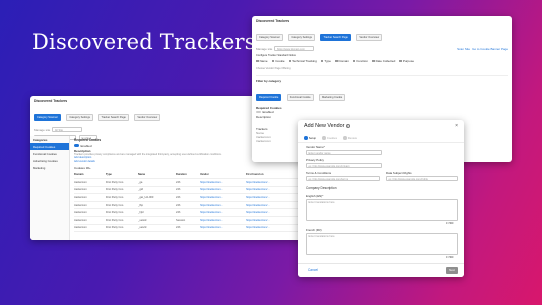 The height and width of the screenshot is (305, 542). I want to click on english-description-textarea: Enter translations here, so click(382, 210).